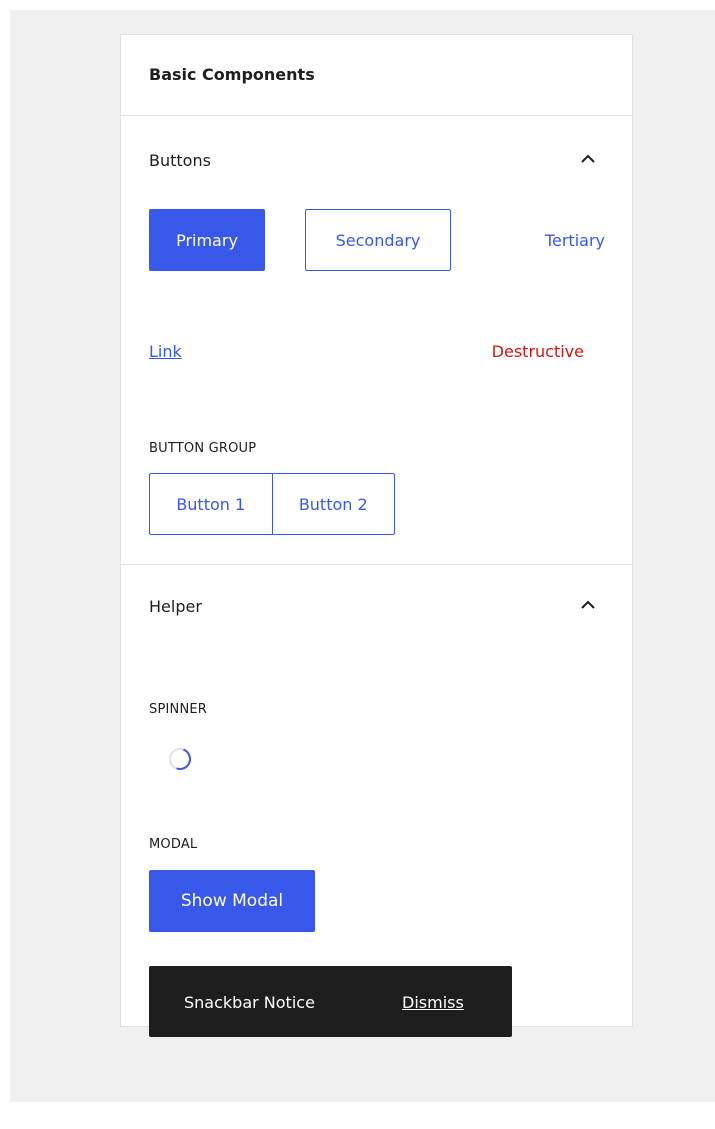 The image size is (715, 1129). I want to click on snackbar-notice: Snackbar Notice Dismiss, so click(330, 1001).